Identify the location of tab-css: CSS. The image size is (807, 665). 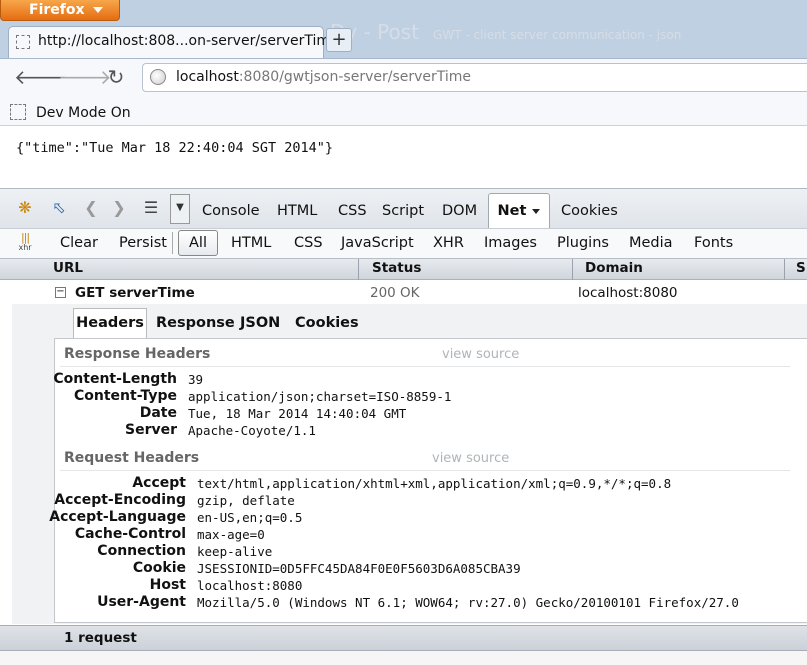
(352, 211).